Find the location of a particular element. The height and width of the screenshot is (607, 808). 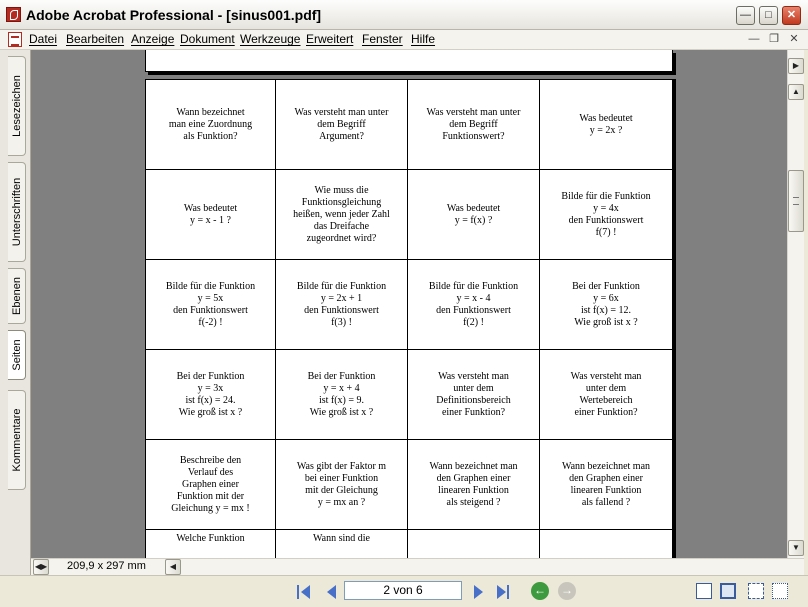

menu-werkzeuge: Werkzeuge is located at coordinates (270, 39).